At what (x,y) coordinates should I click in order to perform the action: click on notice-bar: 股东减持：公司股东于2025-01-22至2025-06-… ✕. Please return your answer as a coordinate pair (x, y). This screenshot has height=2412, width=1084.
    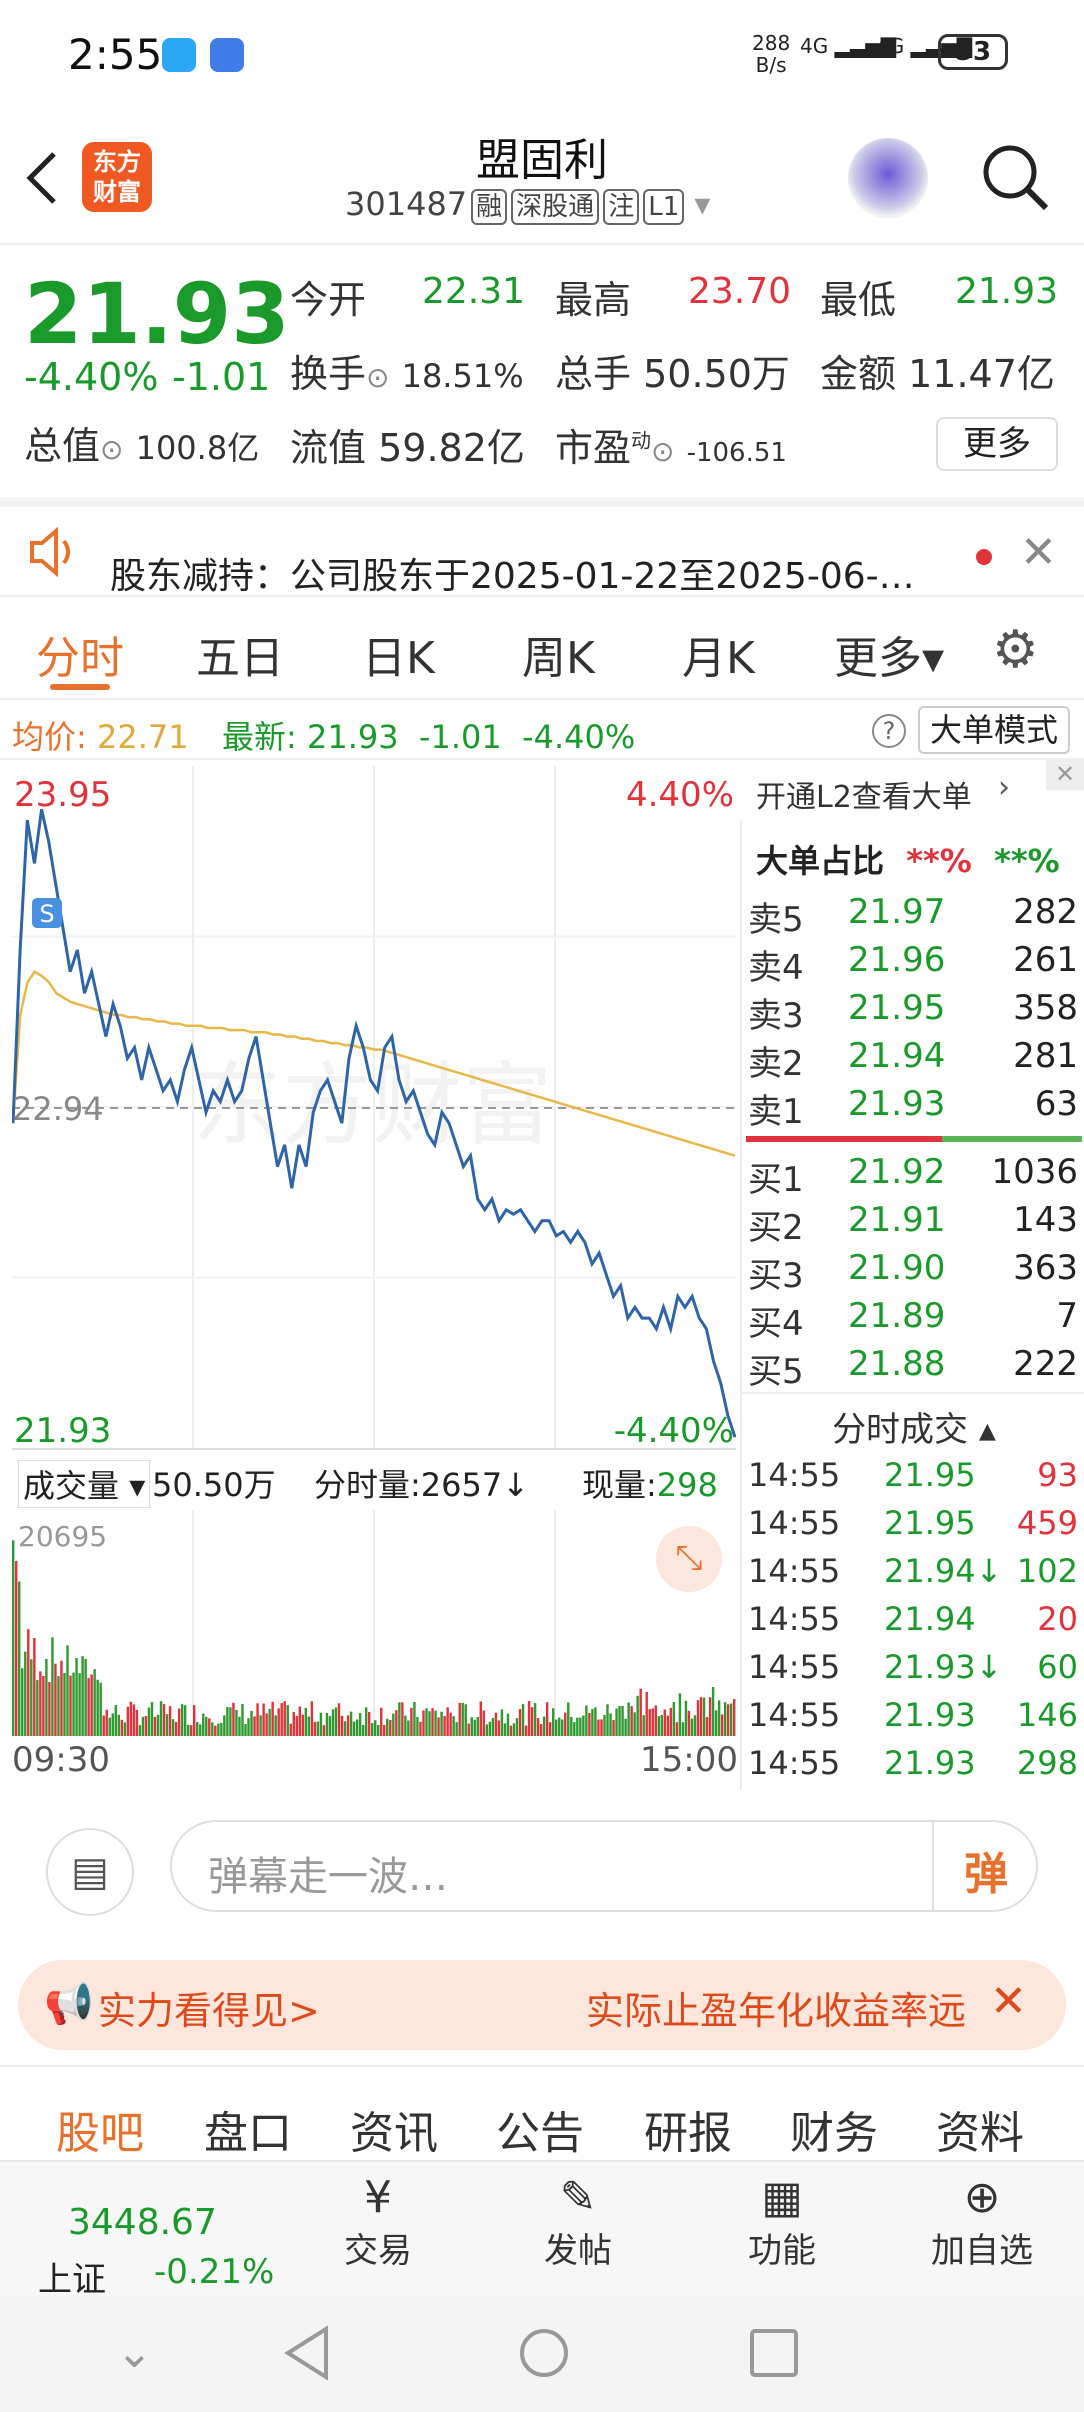
    Looking at the image, I should click on (542, 547).